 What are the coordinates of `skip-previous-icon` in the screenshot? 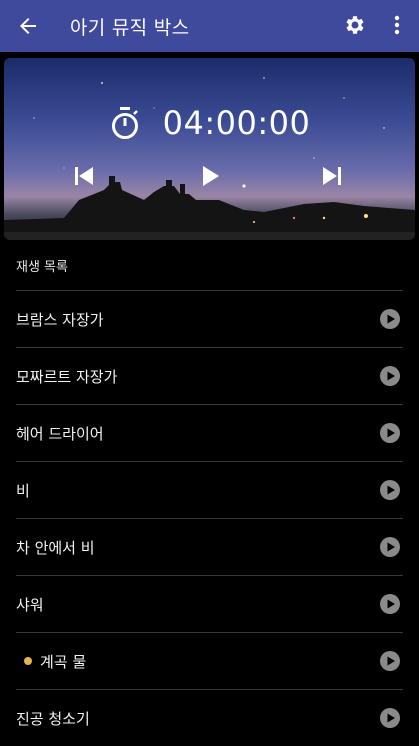 It's located at (84, 176).